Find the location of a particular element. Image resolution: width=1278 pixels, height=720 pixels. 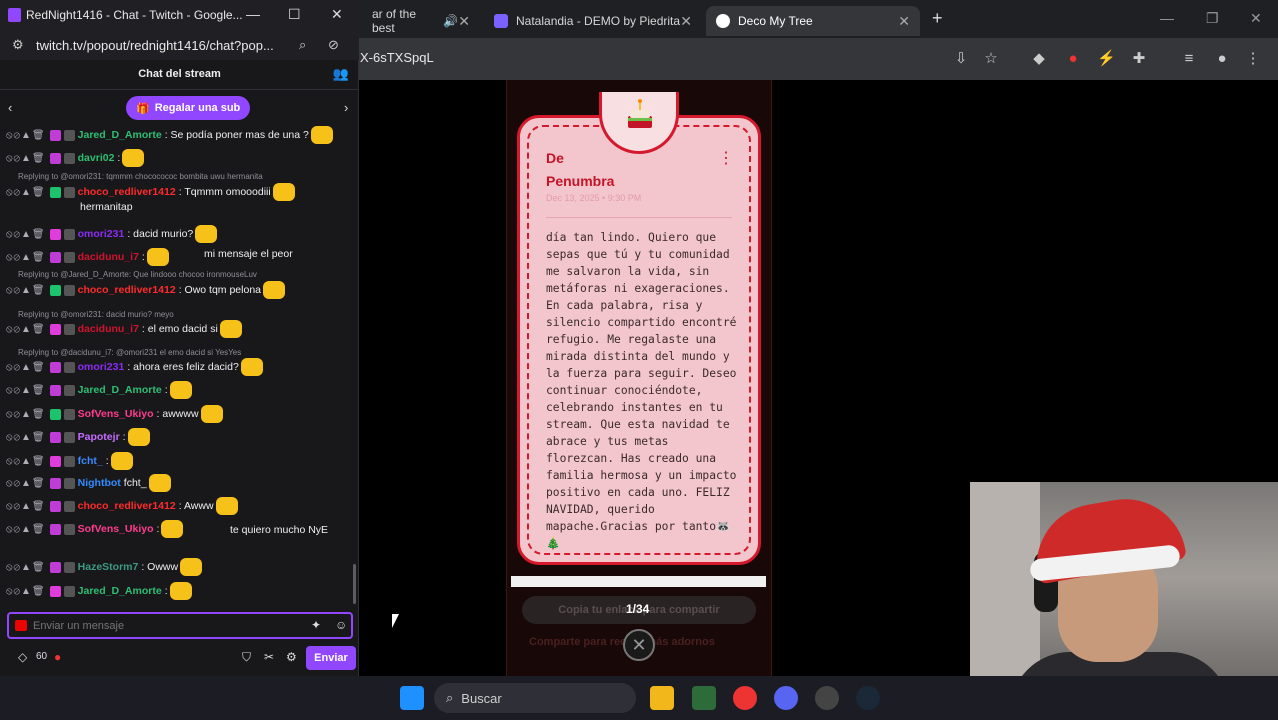

emote-picker-icon: ☺ is located at coordinates (341, 625).